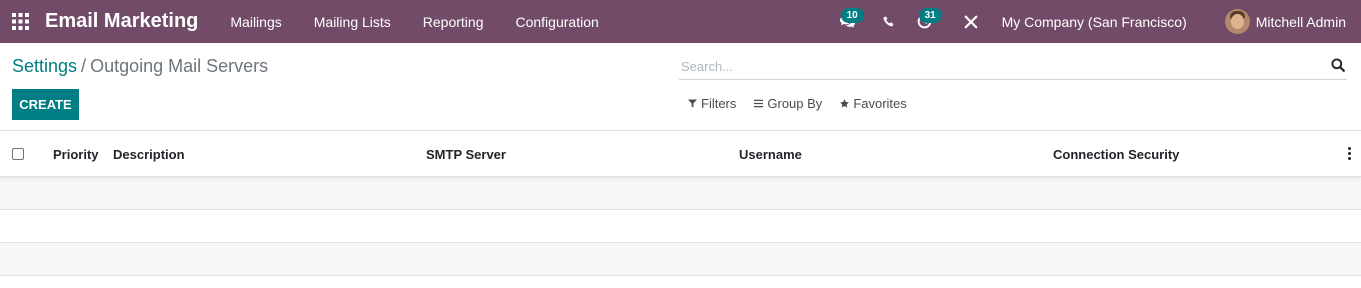  I want to click on search-icon, so click(1338, 65).